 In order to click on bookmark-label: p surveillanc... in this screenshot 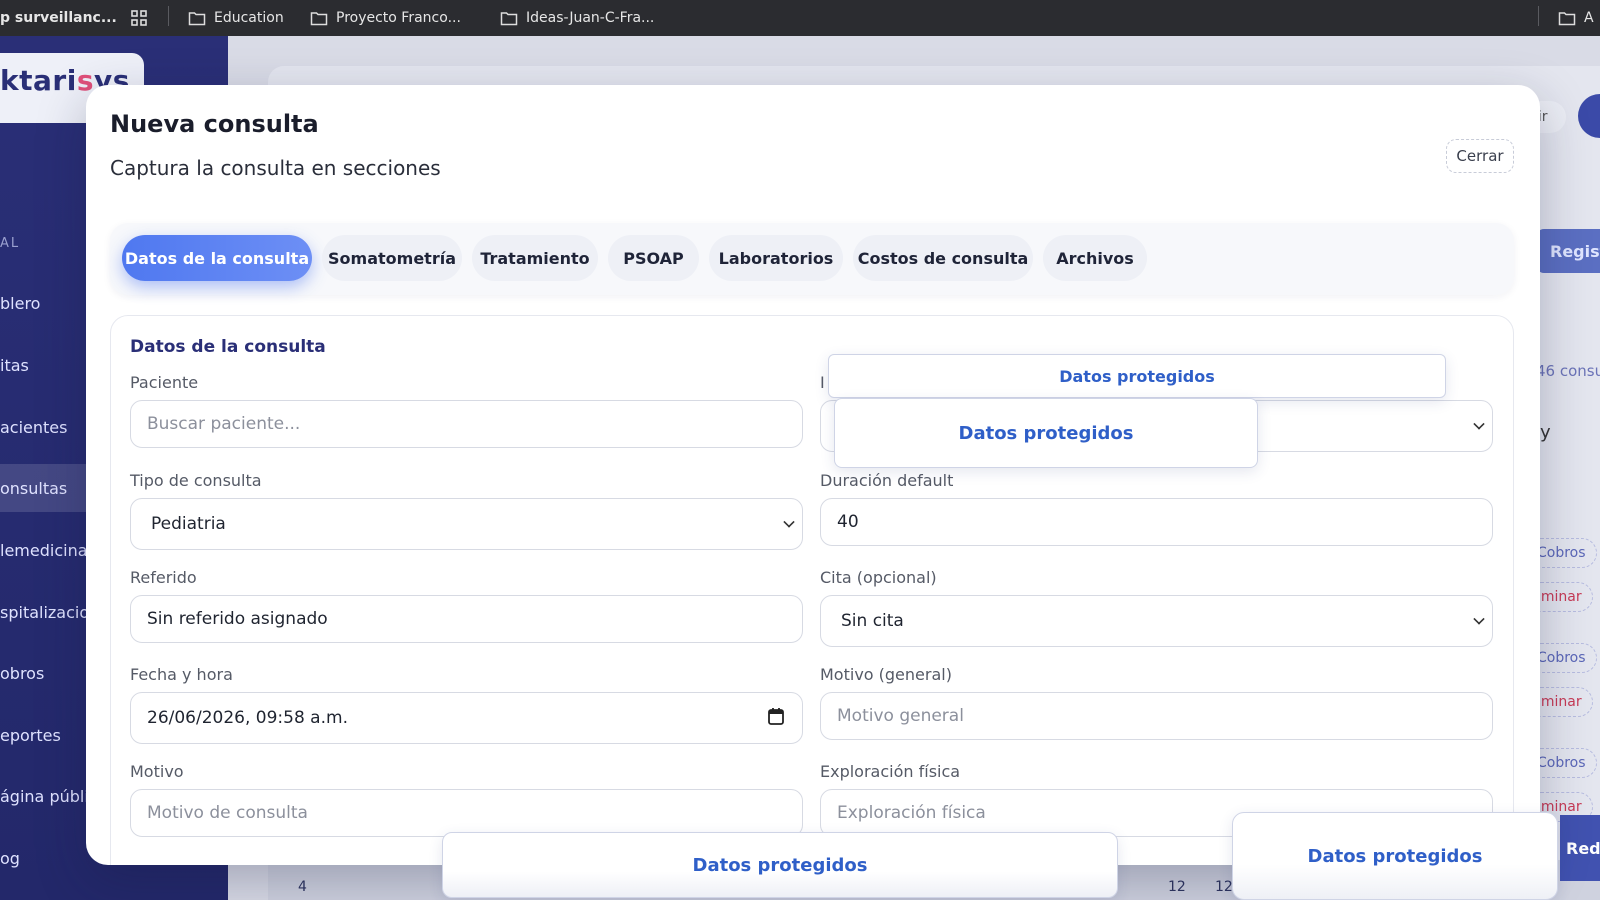, I will do `click(58, 18)`.